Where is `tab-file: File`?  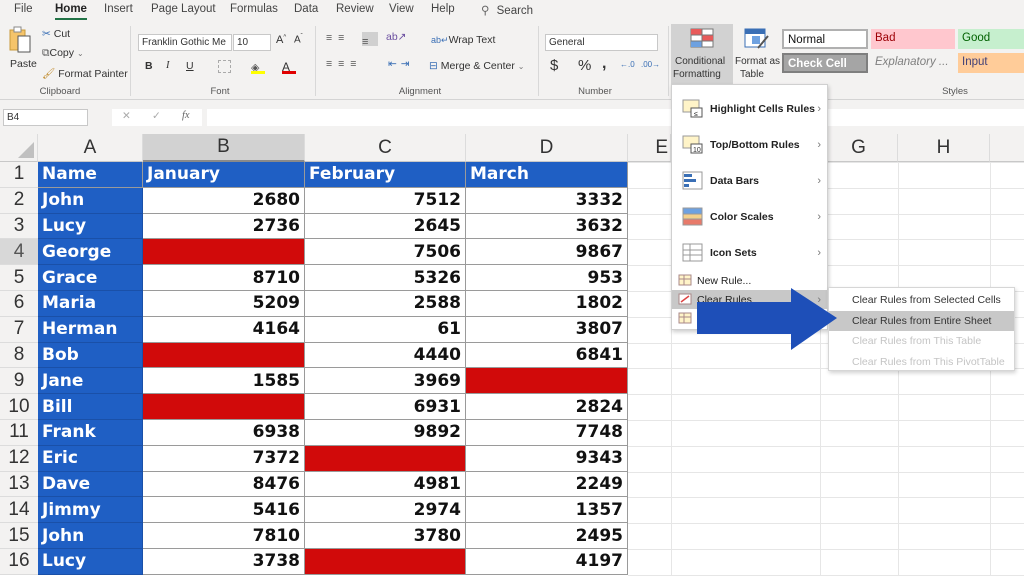 tab-file: File is located at coordinates (23, 9).